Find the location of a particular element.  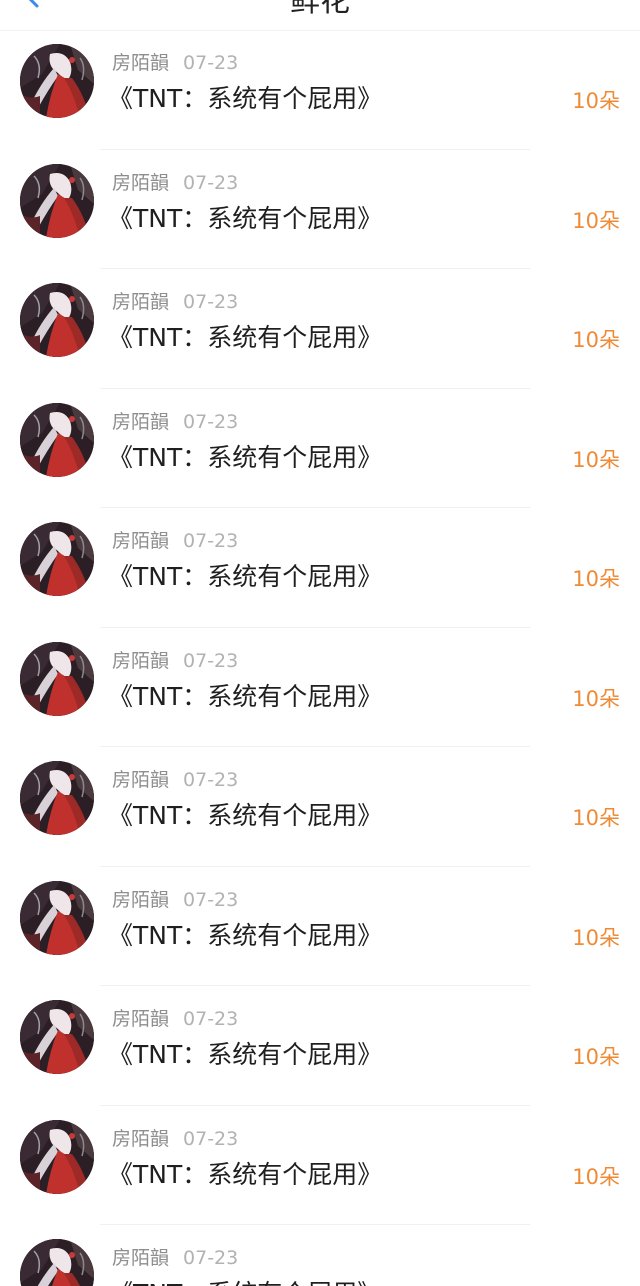

nav-bar: 鲜花 is located at coordinates (320, 15).